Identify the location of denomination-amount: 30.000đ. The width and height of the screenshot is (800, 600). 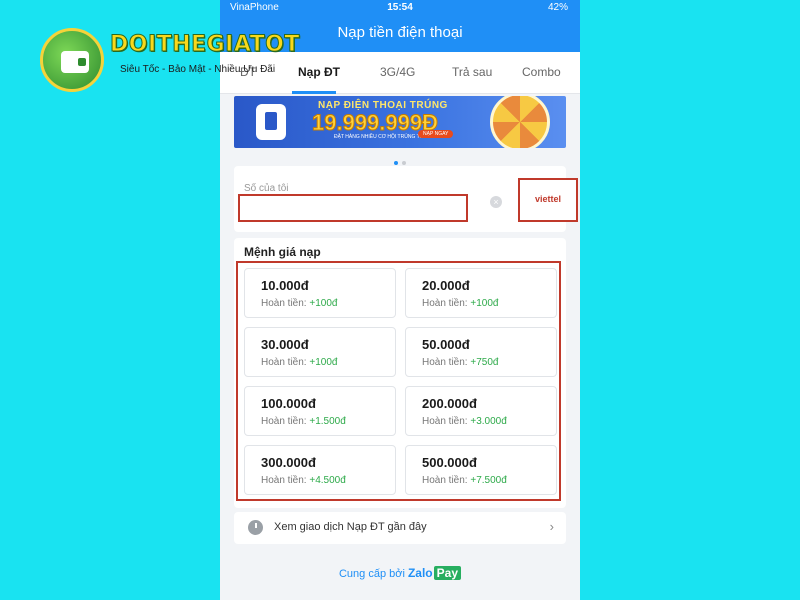
(285, 344).